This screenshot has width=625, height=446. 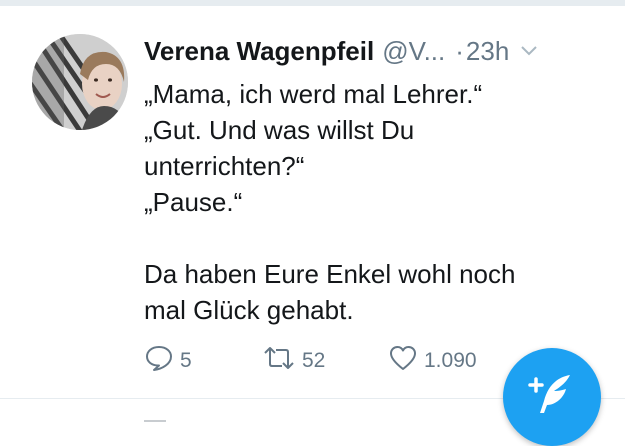 What do you see at coordinates (224, 166) in the screenshot?
I see `tweet-text-line: unterrichten?“` at bounding box center [224, 166].